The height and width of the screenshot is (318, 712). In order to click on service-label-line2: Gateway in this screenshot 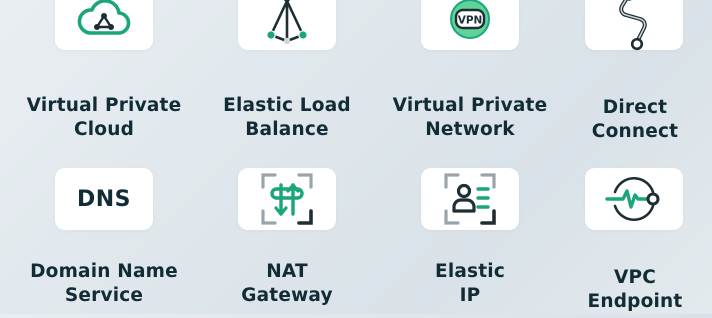, I will do `click(287, 295)`.